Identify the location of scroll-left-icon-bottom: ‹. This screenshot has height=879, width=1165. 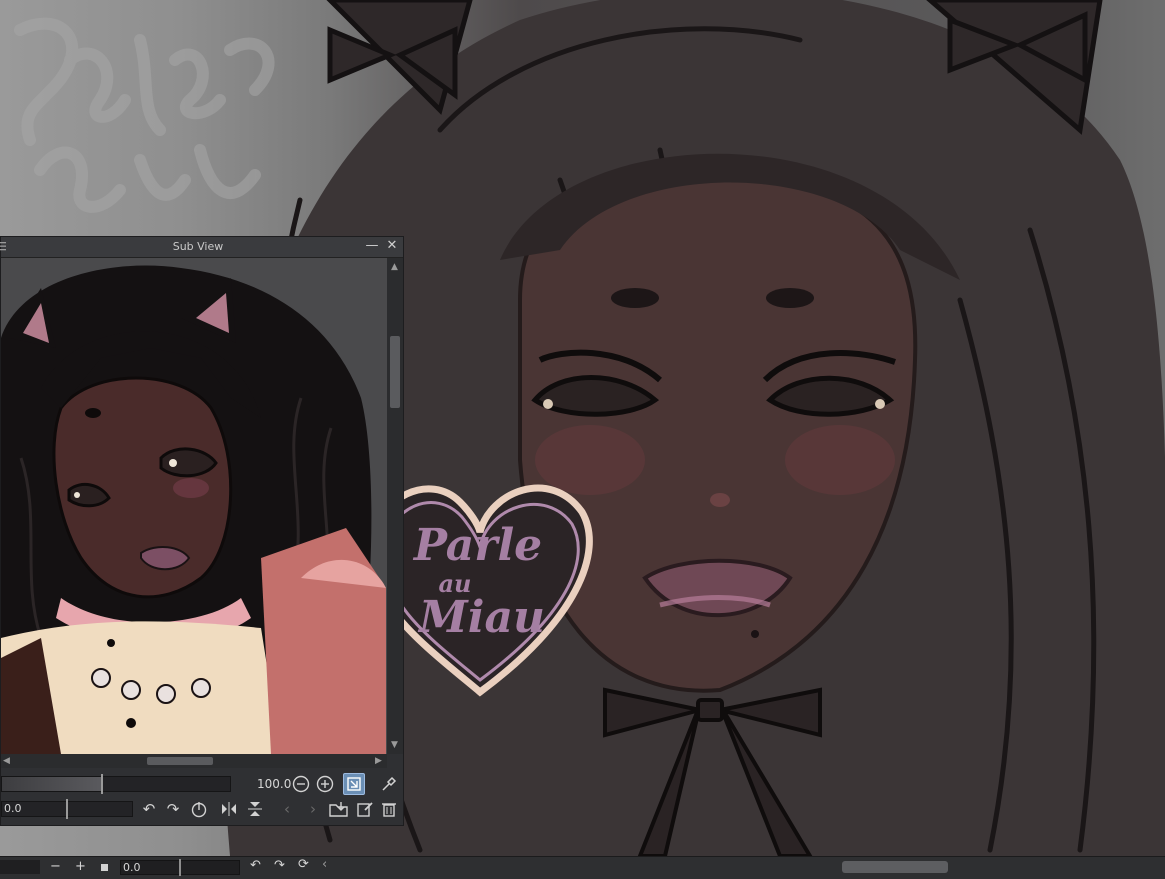
(324, 864).